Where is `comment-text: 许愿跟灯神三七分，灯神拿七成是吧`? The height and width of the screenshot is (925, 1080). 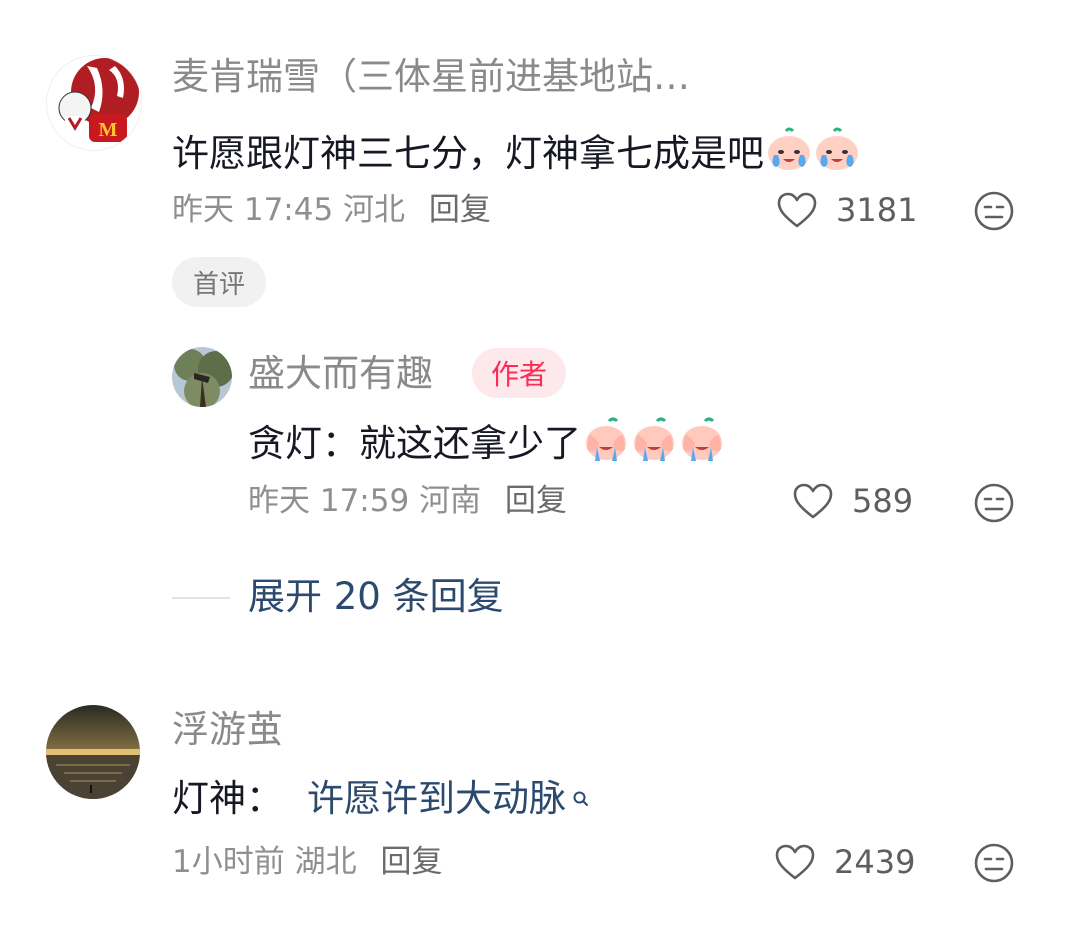
comment-text: 许愿跟灯神三七分，灯神拿七成是吧 is located at coordinates (516, 153).